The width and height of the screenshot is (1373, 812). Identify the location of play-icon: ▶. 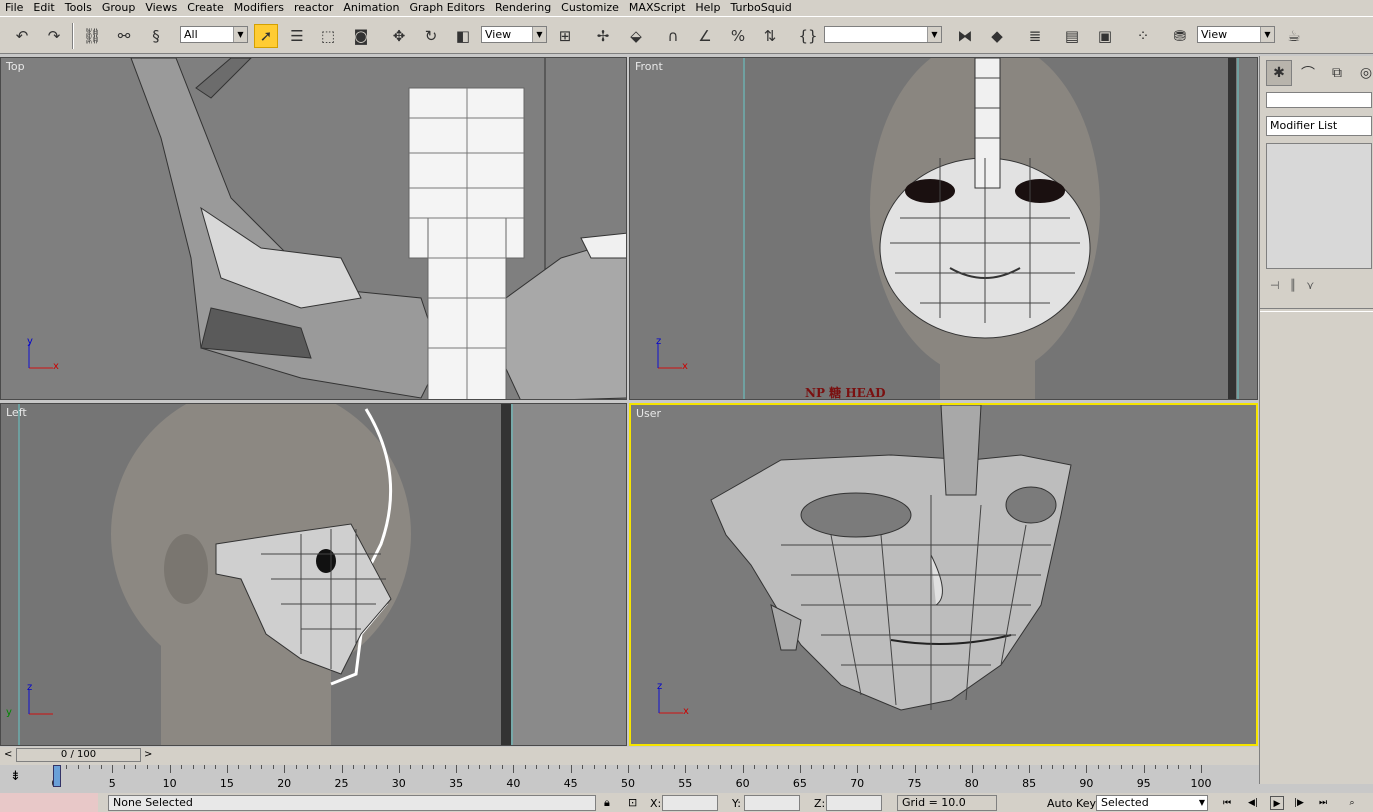
(1277, 803).